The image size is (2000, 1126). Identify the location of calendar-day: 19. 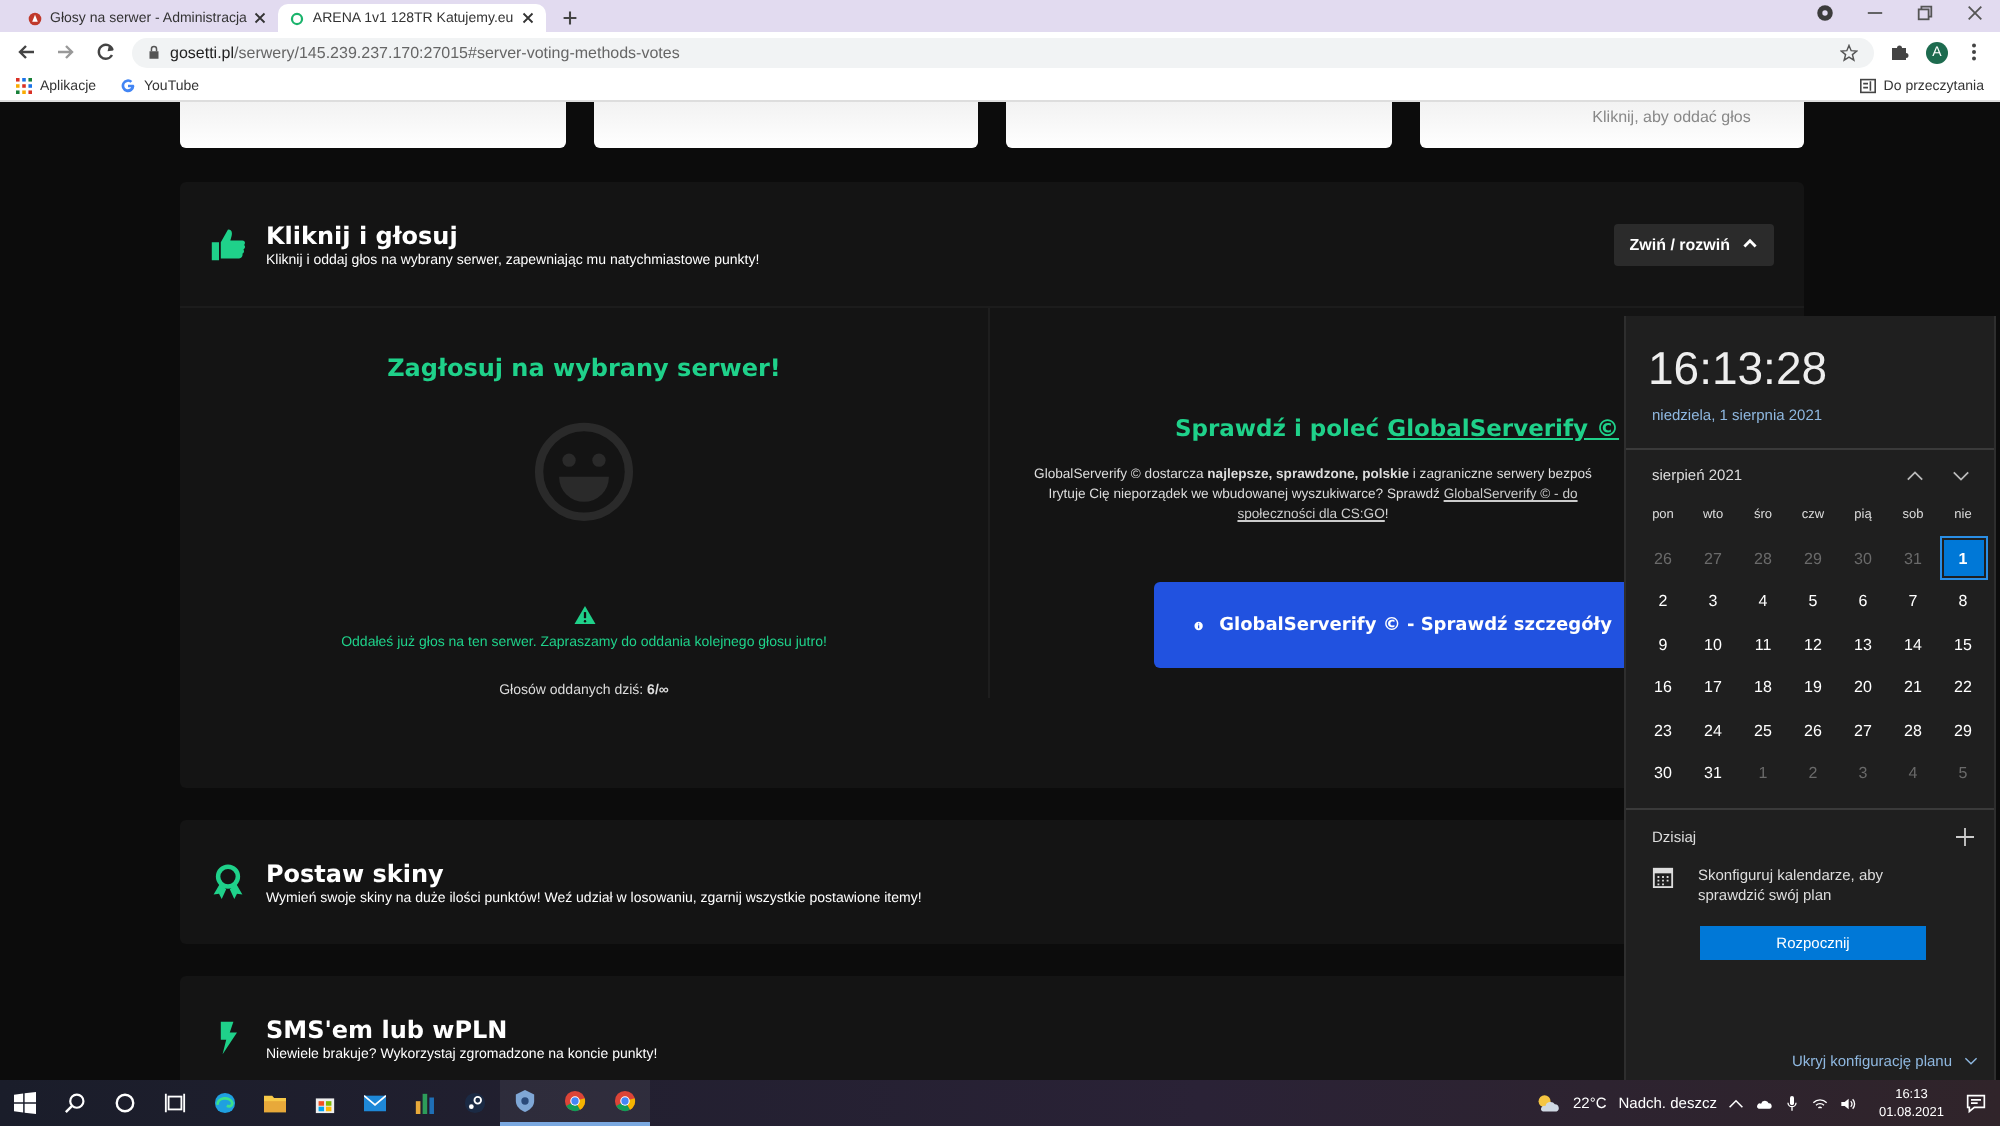
(1813, 687).